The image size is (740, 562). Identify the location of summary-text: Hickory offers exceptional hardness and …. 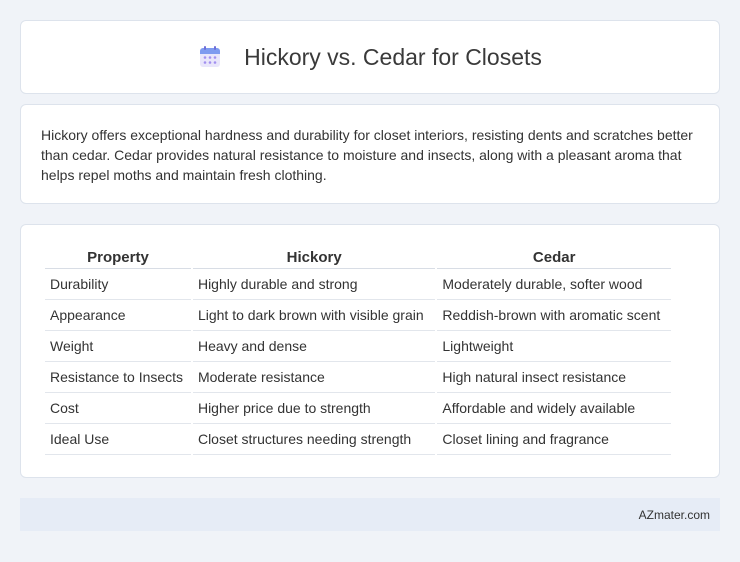
(367, 155).